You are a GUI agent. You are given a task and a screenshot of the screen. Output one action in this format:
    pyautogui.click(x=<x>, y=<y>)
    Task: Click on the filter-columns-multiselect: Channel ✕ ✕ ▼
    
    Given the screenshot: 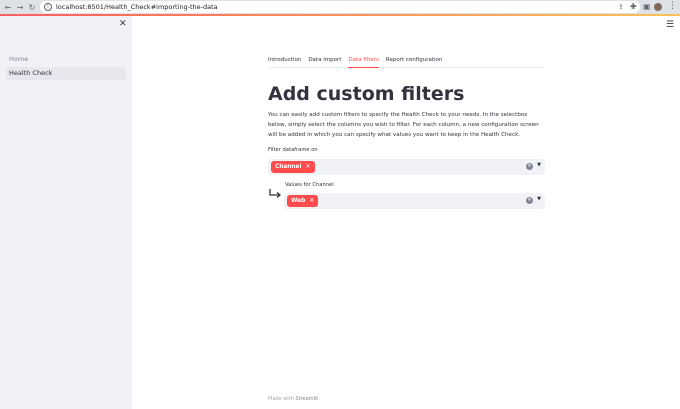 What is the action you would take?
    pyautogui.click(x=406, y=167)
    